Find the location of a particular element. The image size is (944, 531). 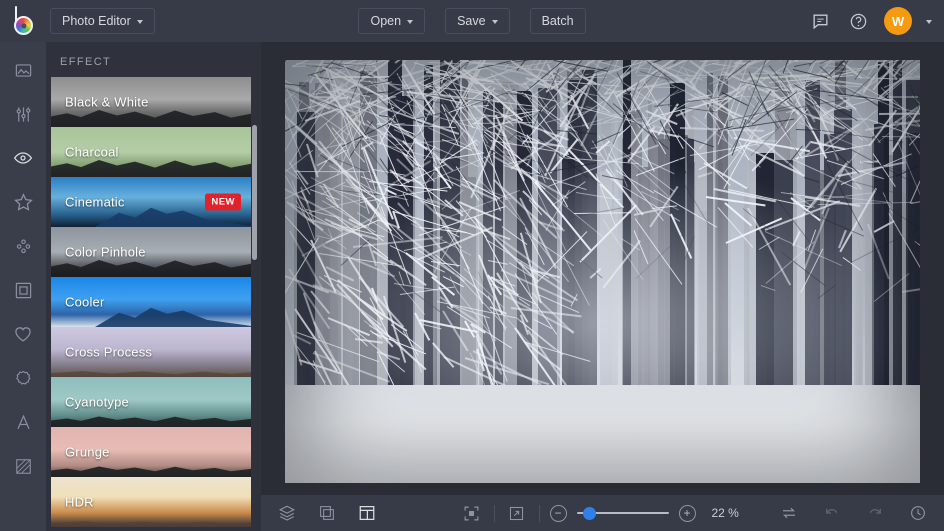

effect-label: Cross Process is located at coordinates (109, 352).